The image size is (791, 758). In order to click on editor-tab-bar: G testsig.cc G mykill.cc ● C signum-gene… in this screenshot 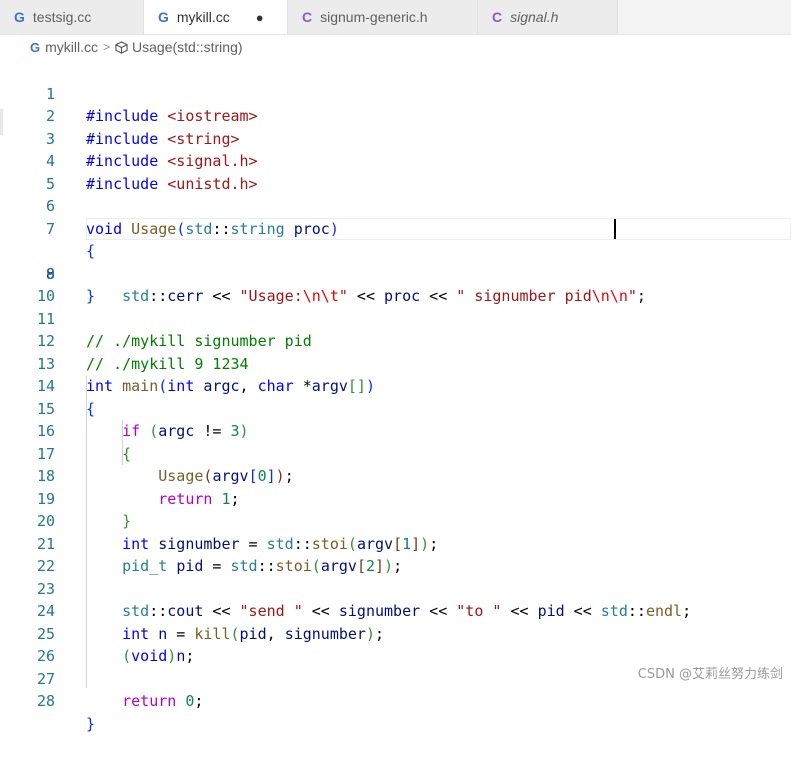, I will do `click(395, 17)`.